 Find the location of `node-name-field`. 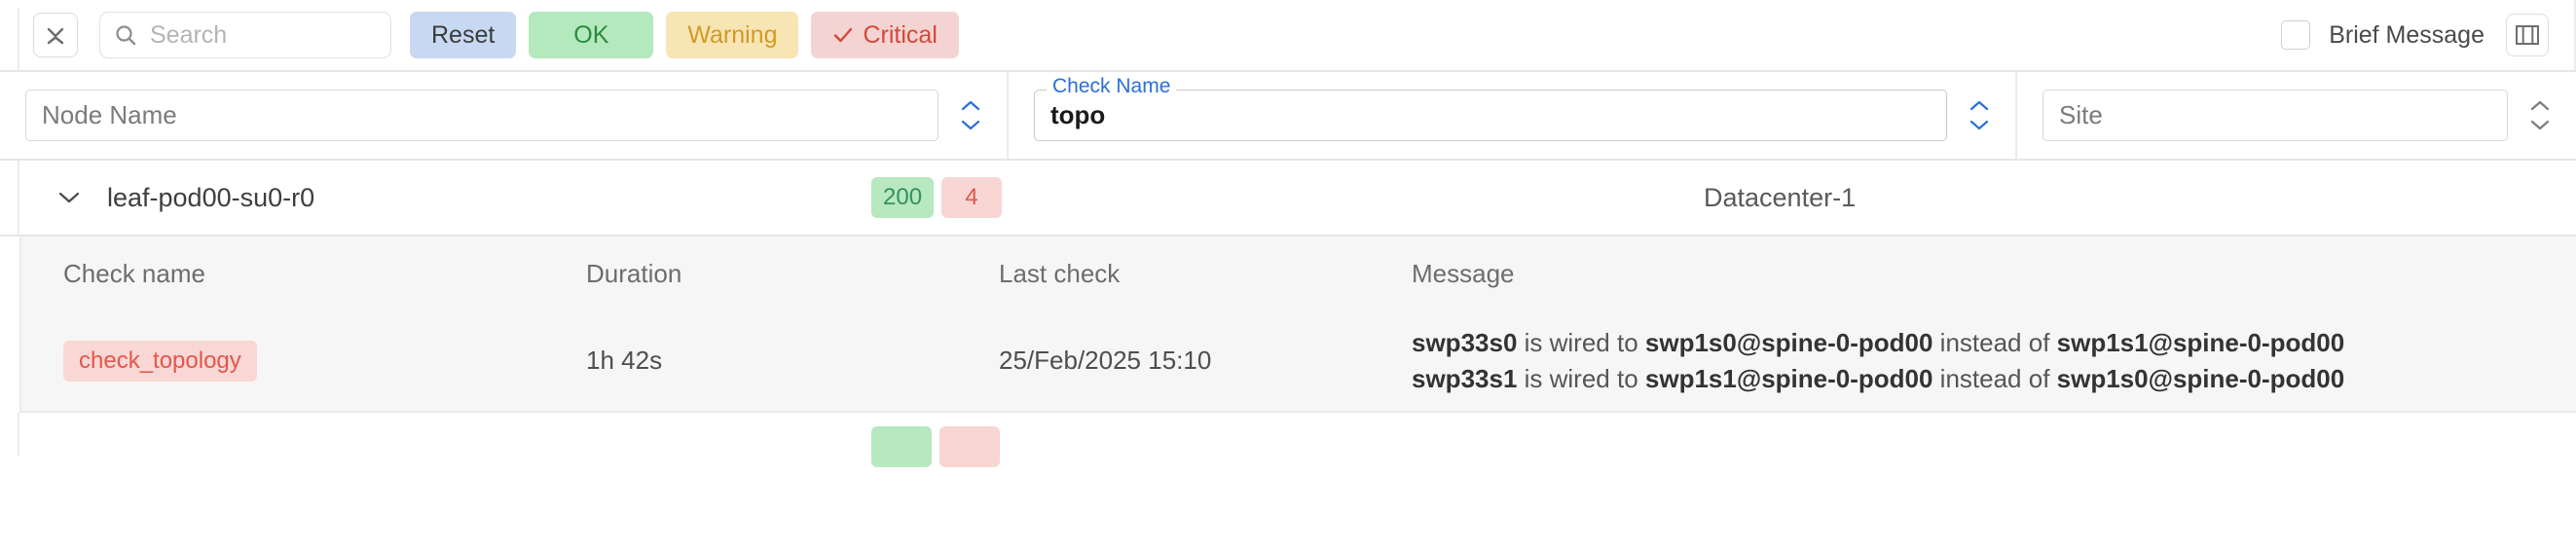

node-name-field is located at coordinates (481, 115).